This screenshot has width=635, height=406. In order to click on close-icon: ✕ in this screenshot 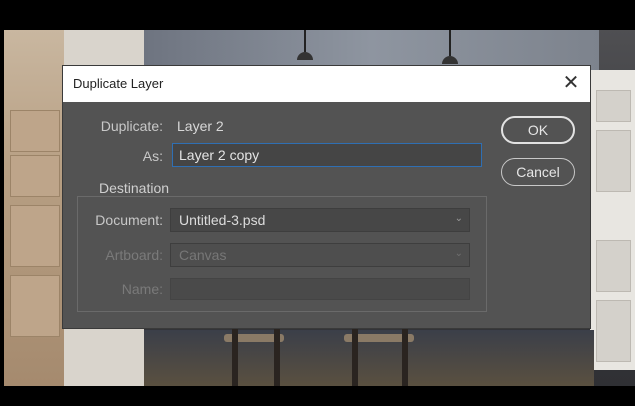, I will do `click(571, 83)`.